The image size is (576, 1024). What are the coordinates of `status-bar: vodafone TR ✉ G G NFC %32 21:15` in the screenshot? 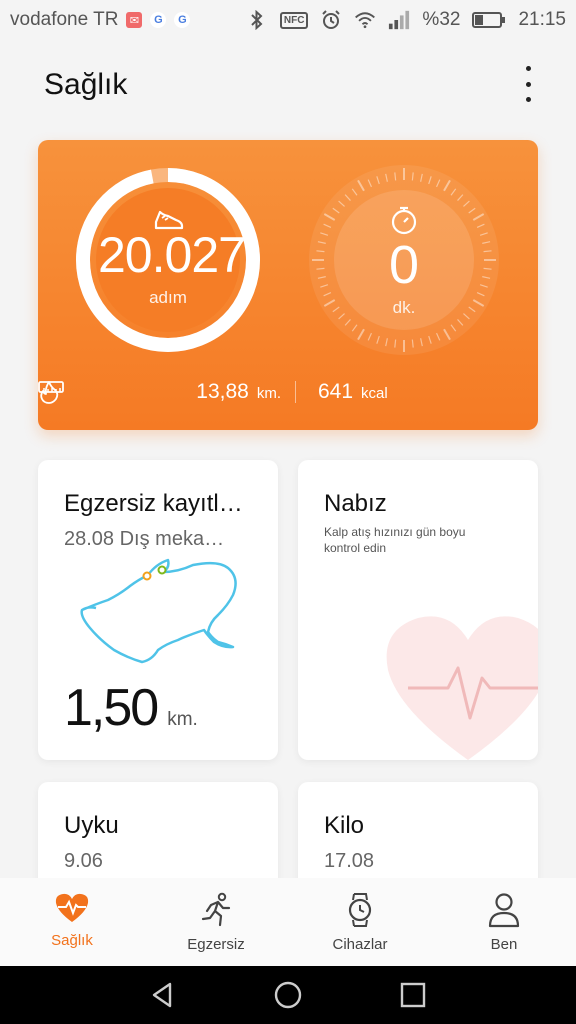 It's located at (288, 20).